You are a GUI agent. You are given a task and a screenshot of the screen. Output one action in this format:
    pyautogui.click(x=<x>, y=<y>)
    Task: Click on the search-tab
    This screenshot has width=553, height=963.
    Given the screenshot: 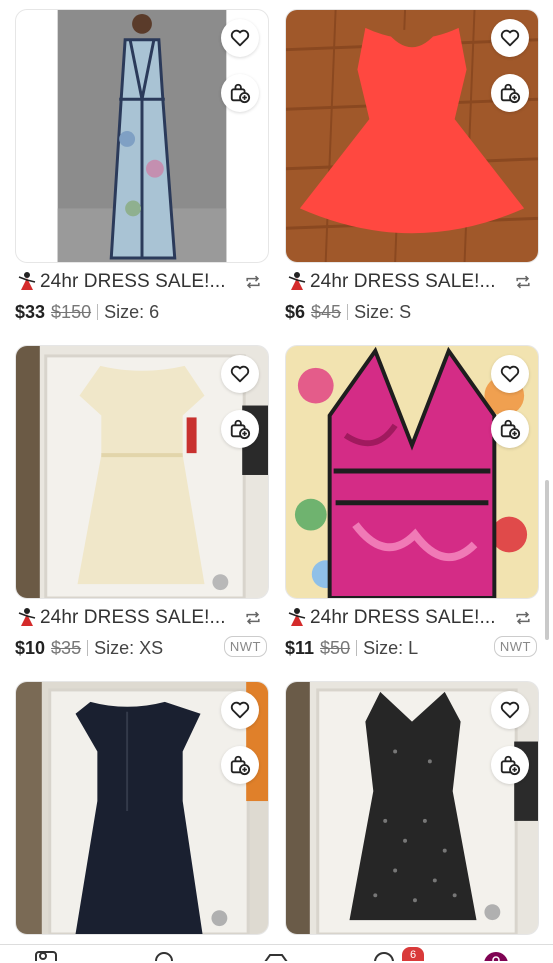 What is the action you would take?
    pyautogui.click(x=164, y=955)
    